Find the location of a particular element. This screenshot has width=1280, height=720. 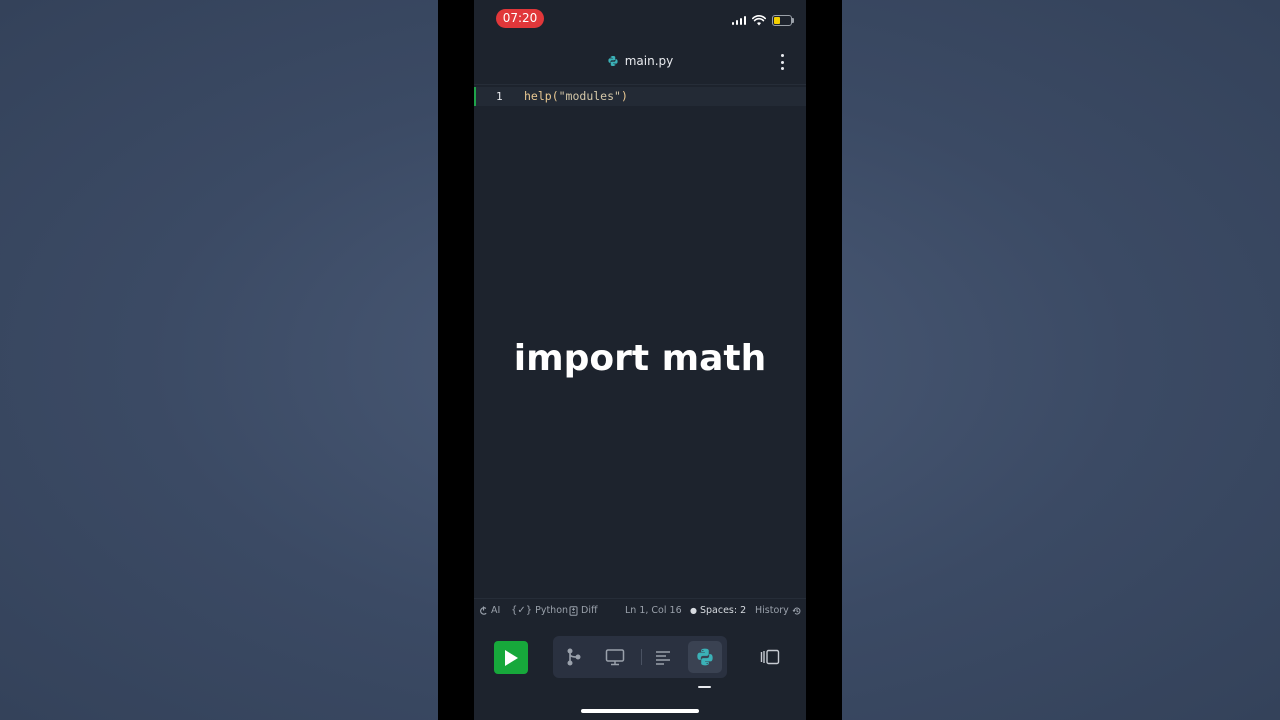

history-button: History is located at coordinates (778, 610).